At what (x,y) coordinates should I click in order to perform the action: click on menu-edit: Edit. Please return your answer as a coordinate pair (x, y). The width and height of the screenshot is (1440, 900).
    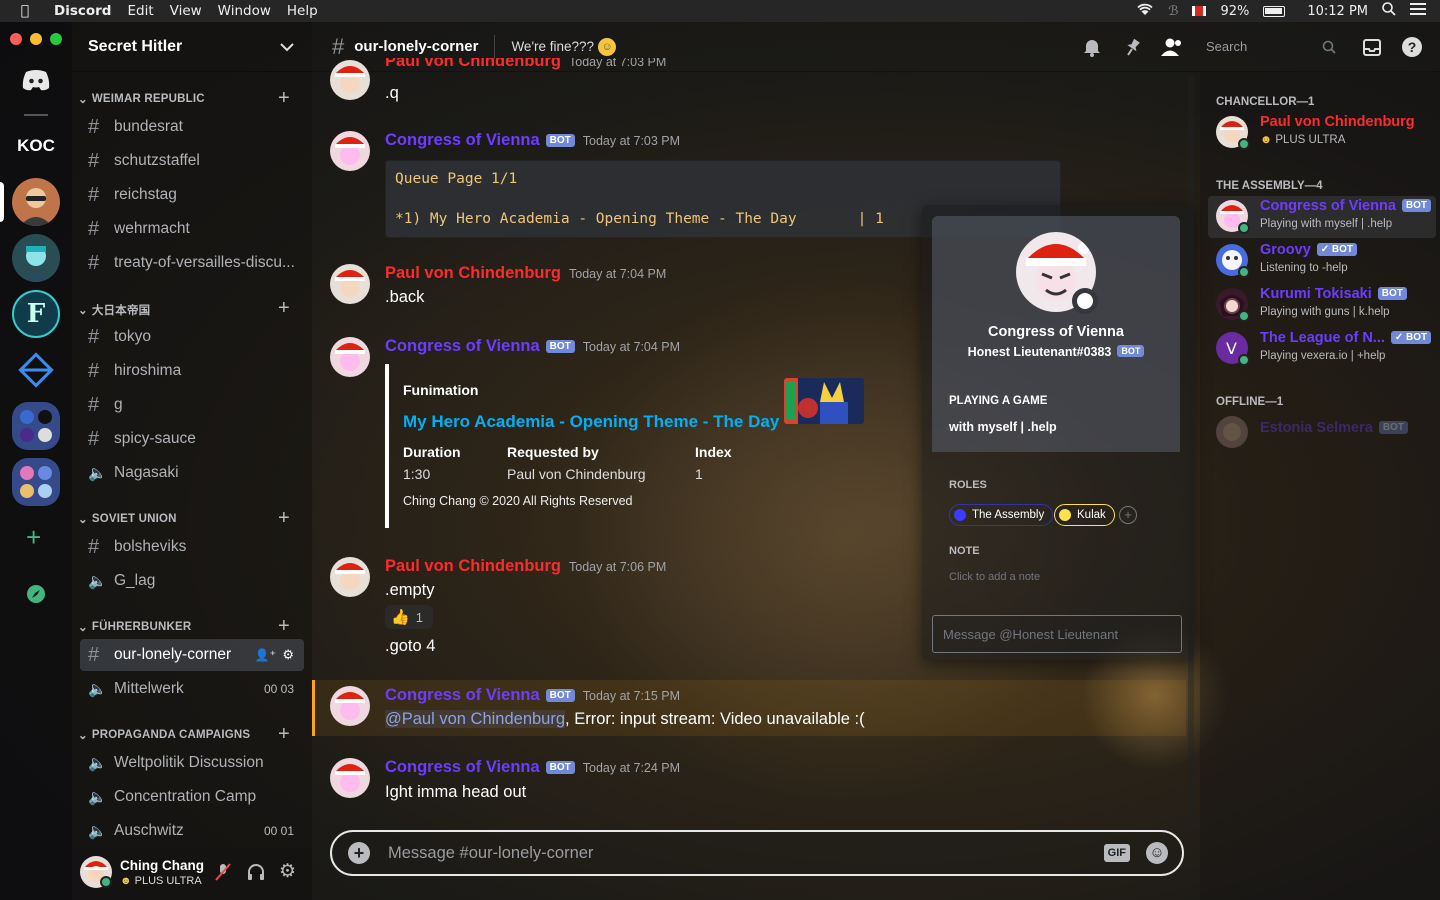
    Looking at the image, I should click on (140, 11).